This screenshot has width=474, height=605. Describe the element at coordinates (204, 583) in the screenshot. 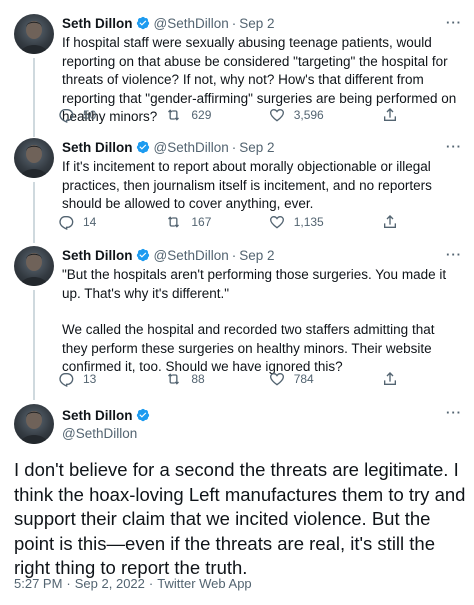

I see `tweet-source: Twitter Web App` at that location.